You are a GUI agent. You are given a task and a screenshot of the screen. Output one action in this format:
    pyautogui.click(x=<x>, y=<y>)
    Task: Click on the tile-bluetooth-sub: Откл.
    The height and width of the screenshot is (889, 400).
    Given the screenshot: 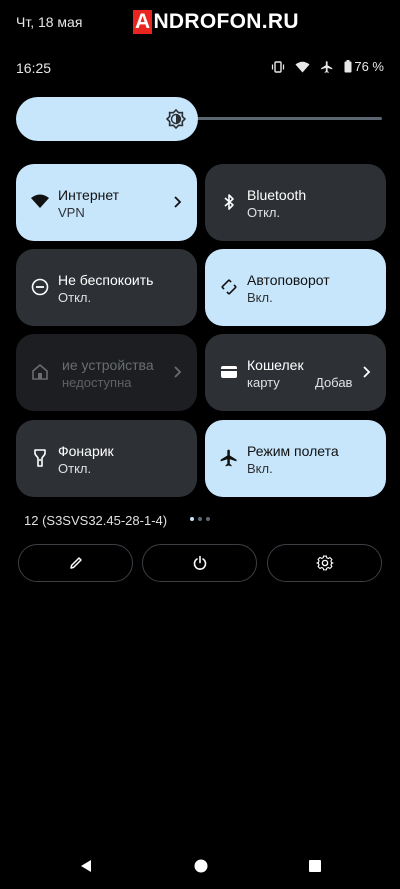 What is the action you would take?
    pyautogui.click(x=264, y=212)
    